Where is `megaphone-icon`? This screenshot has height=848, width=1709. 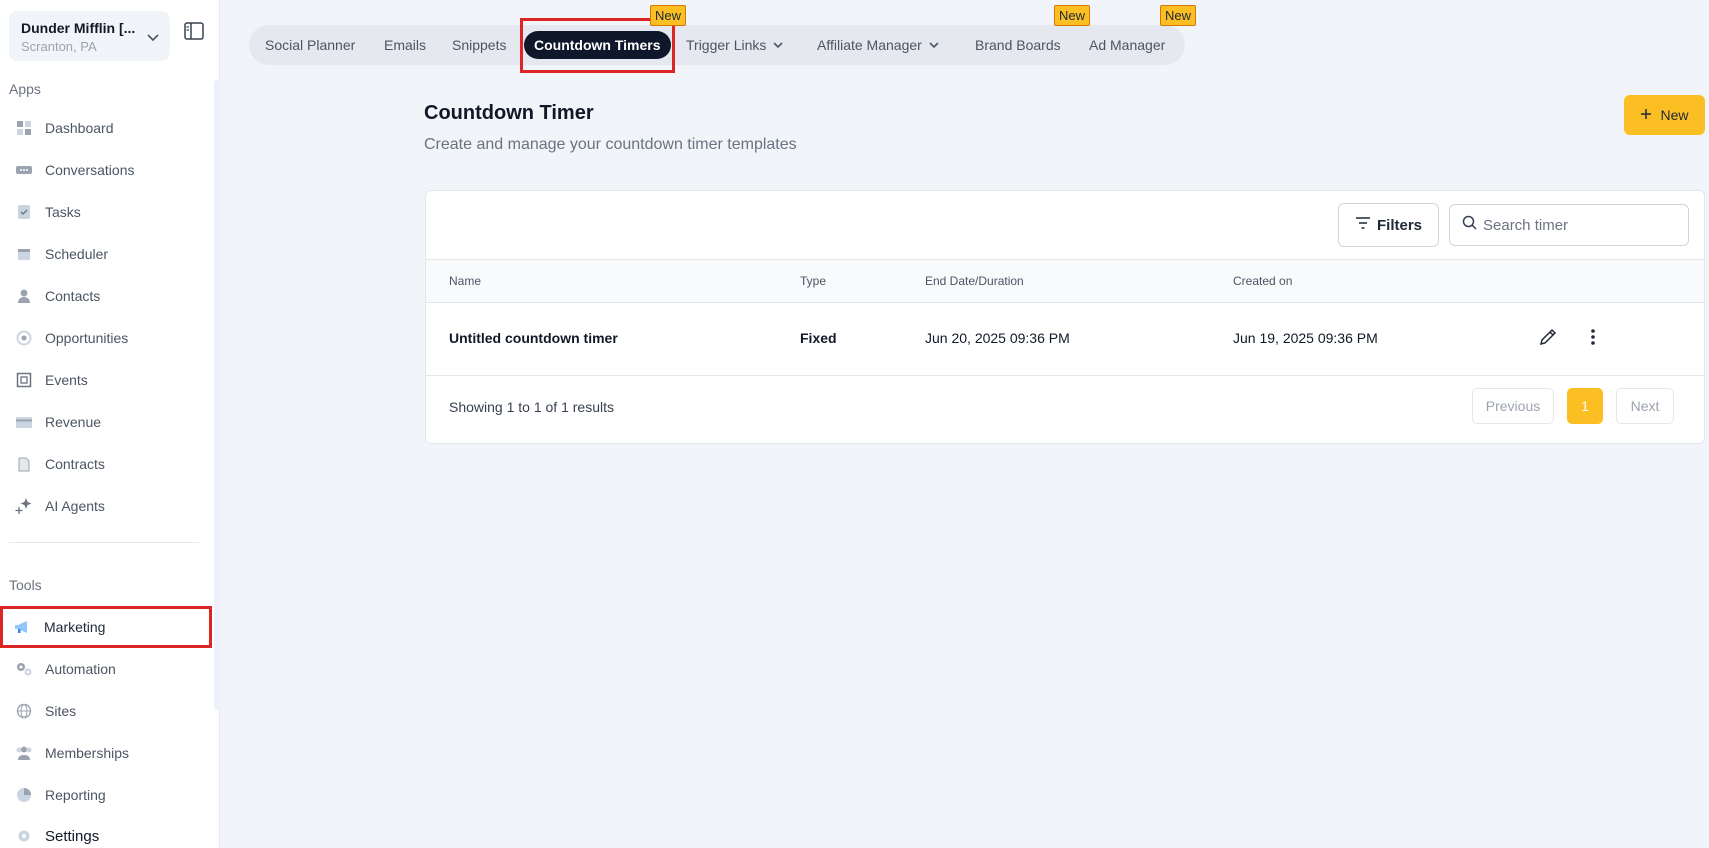 megaphone-icon is located at coordinates (23, 627).